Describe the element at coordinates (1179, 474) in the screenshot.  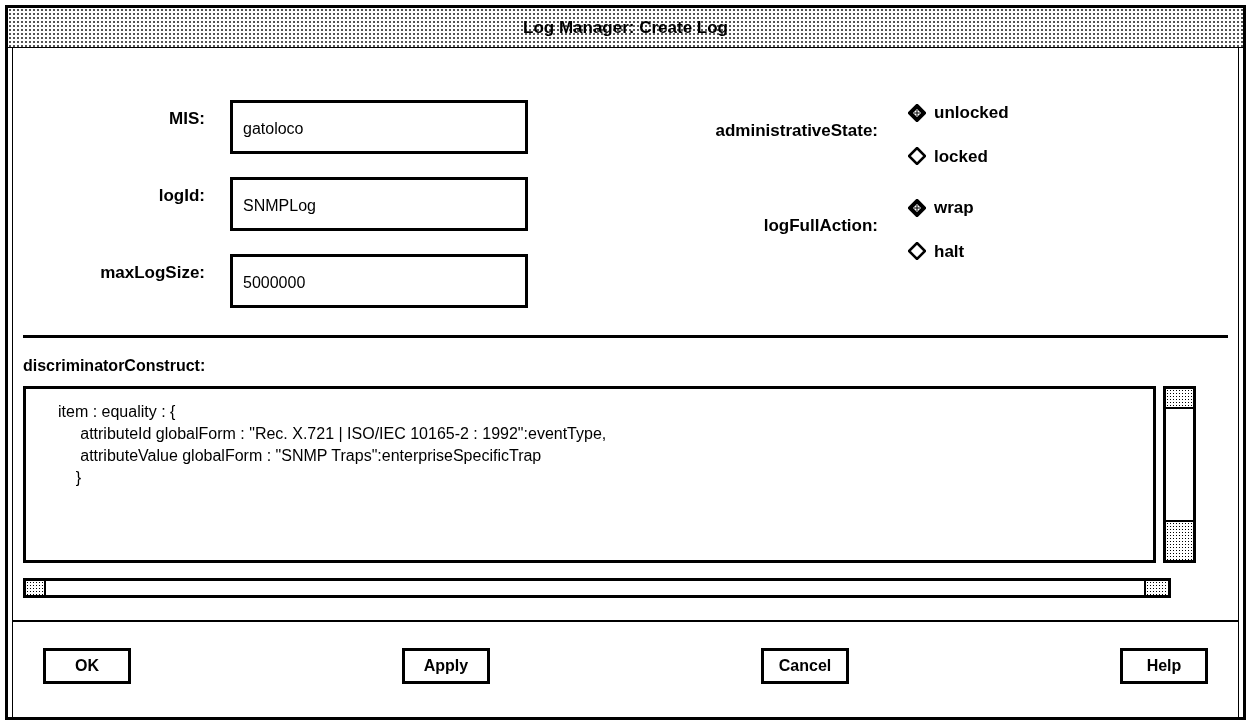
I see `vertical-scrollbar` at that location.